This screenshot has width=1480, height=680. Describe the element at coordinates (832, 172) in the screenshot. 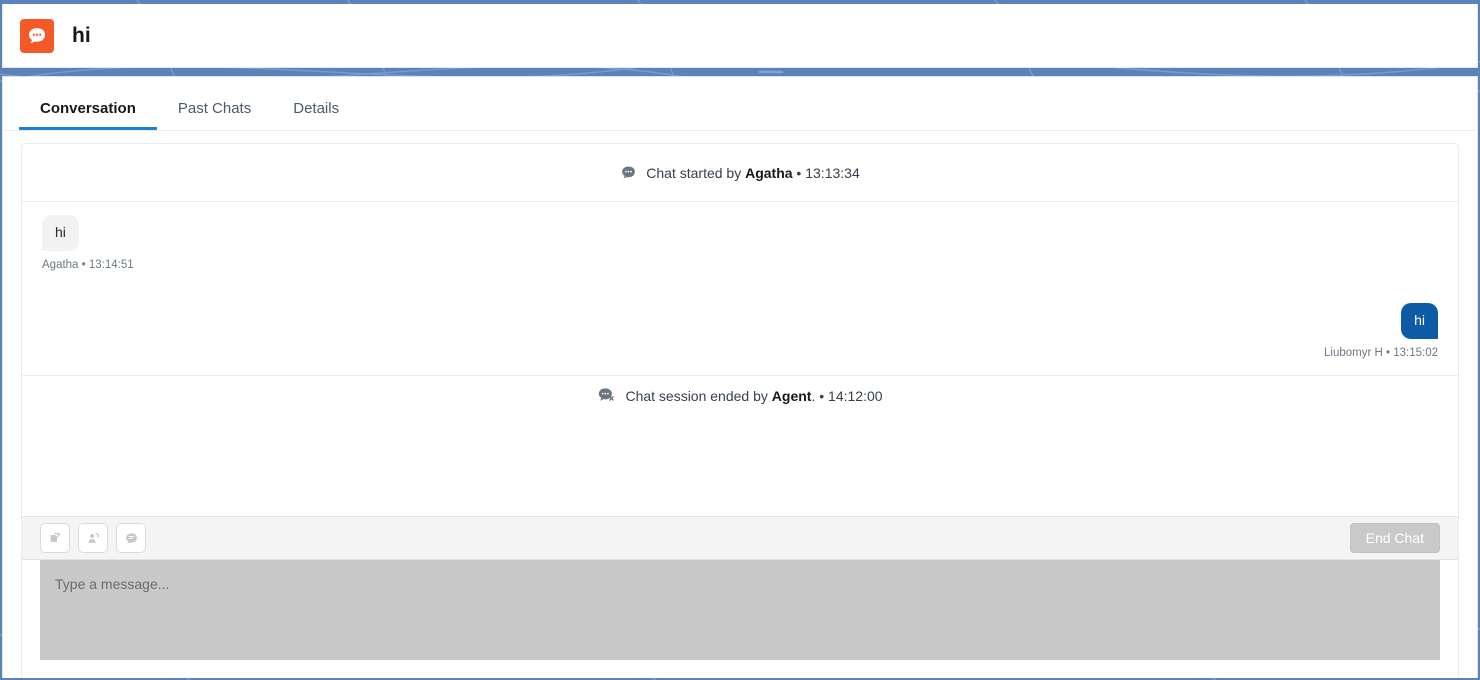

I see `chat-started-time: 13:13:34` at that location.